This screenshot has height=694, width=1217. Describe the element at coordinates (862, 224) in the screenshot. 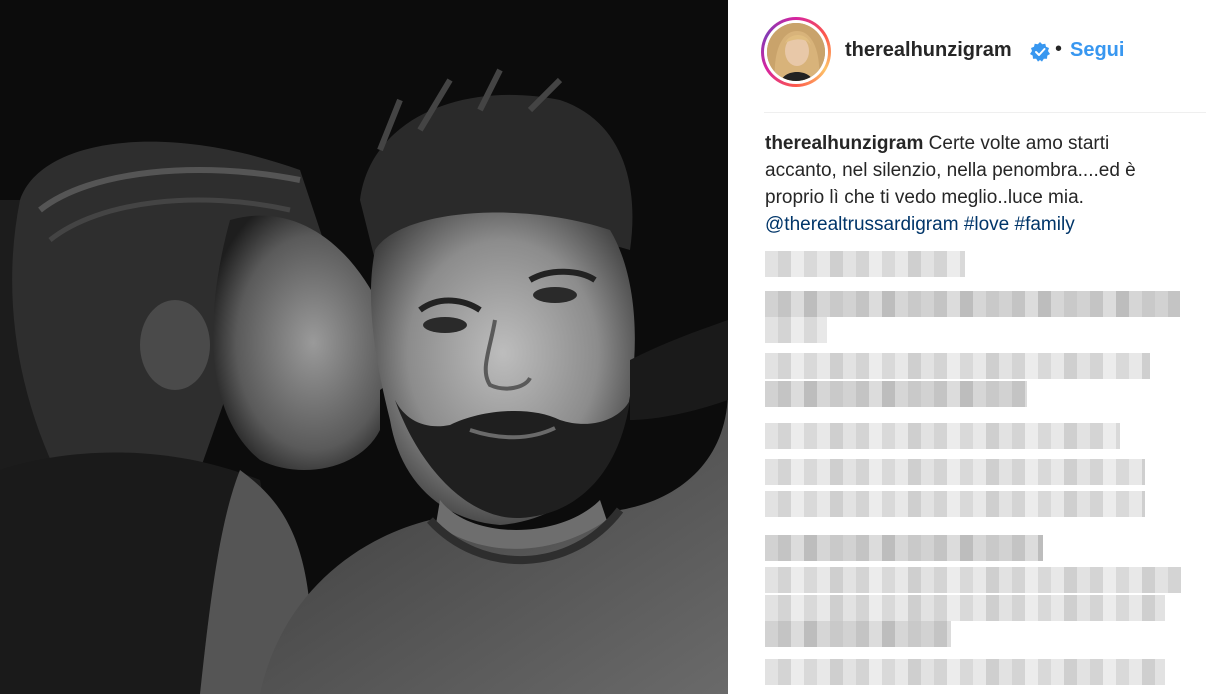

I see `caption-mention-link: @therealtrussardigram` at that location.